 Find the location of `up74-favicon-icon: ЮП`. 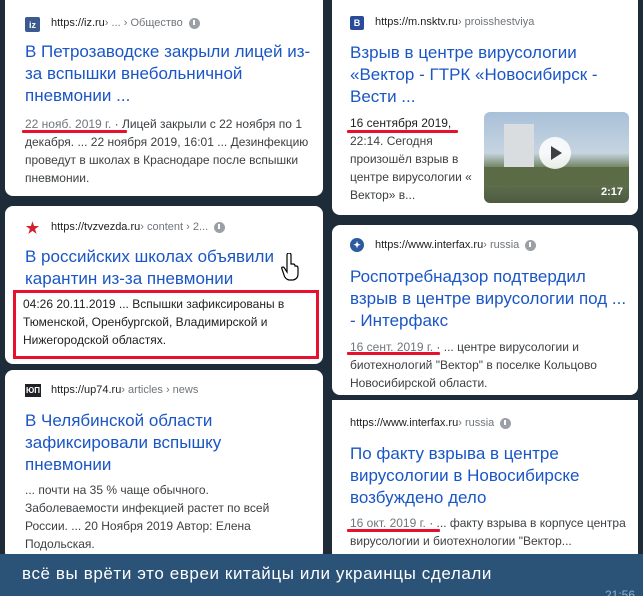

up74-favicon-icon: ЮП is located at coordinates (33, 390).